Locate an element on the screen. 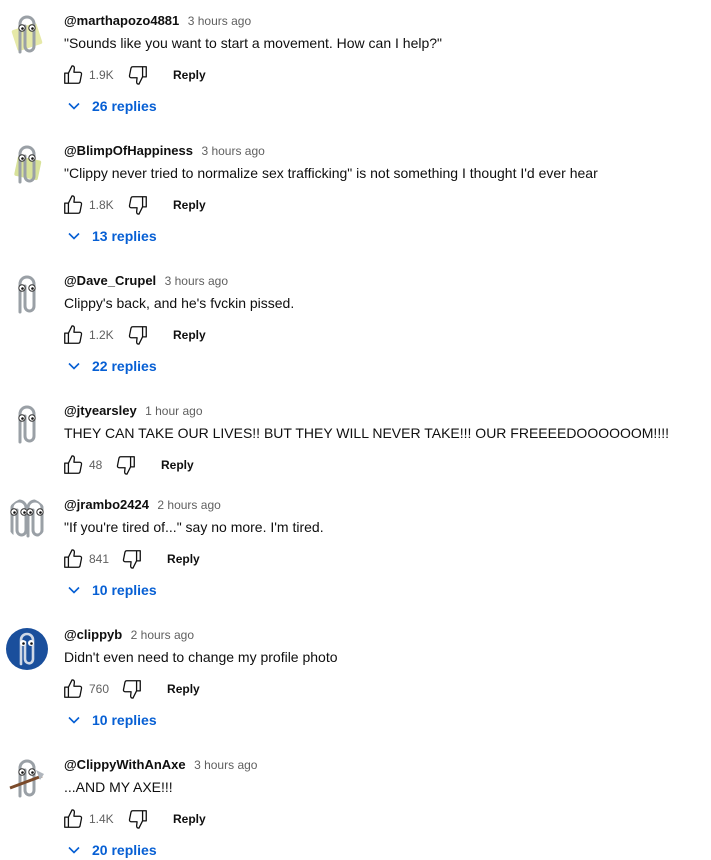 The width and height of the screenshot is (711, 860). comment-header: @Dave_Crupel 3 hours ago is located at coordinates (146, 281).